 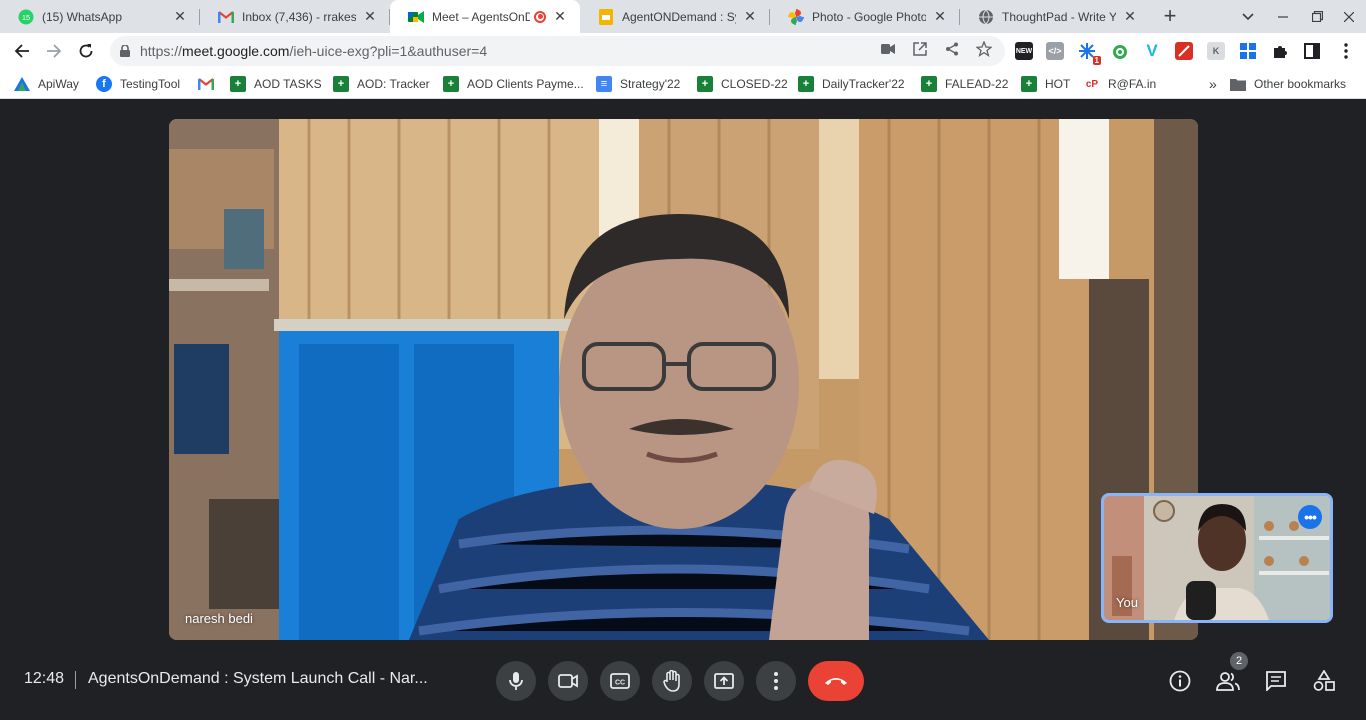 What do you see at coordinates (1288, 84) in the screenshot?
I see `other-bookmarks-folder: Other bookmarks` at bounding box center [1288, 84].